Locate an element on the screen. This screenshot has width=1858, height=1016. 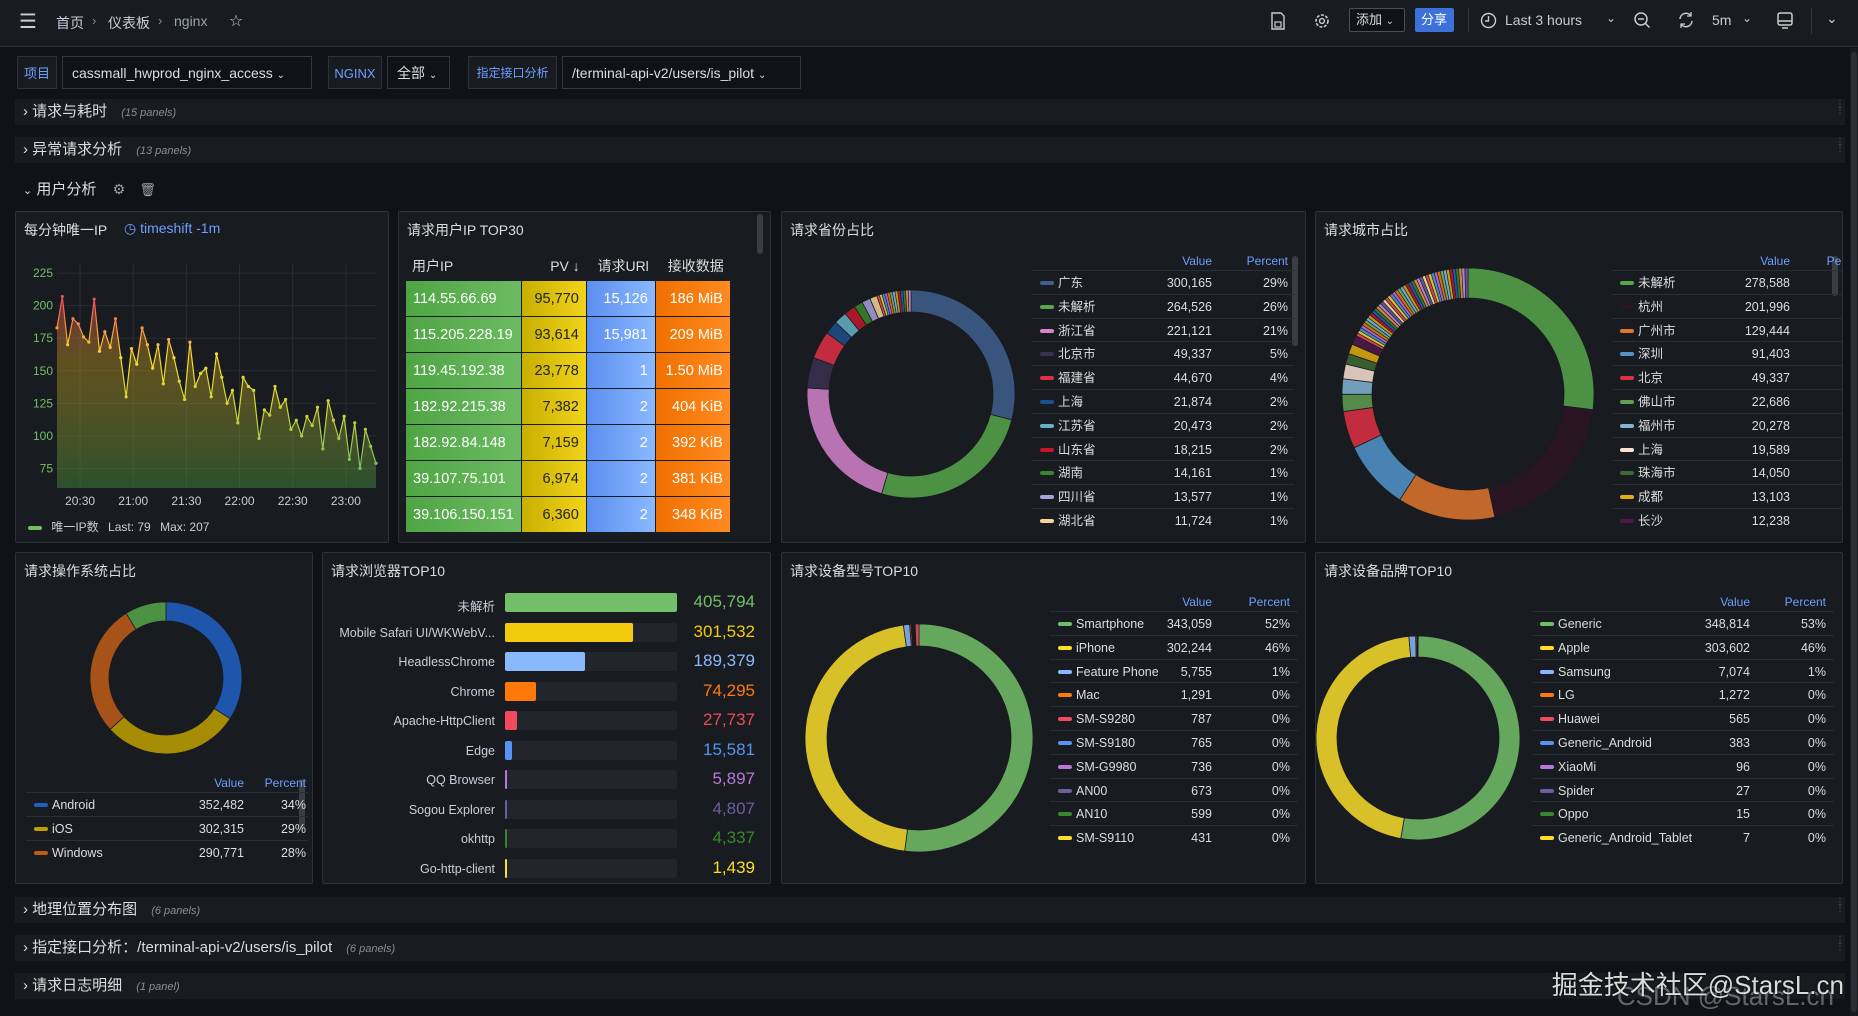
legend-item: Feature Phone 5,755 1% is located at coordinates (1174, 670).